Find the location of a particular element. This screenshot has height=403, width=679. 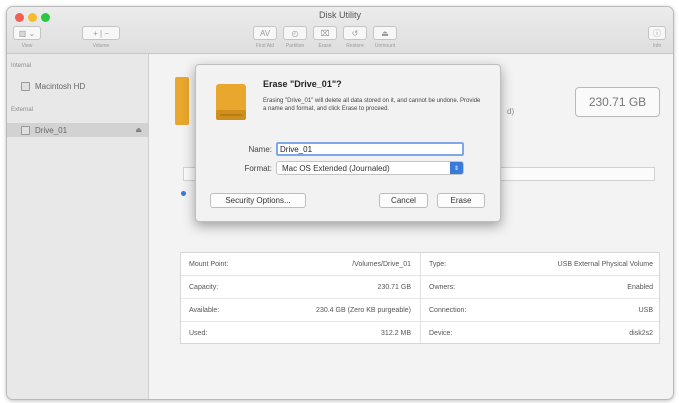

unmount-icon: ⏏ is located at coordinates (385, 33).